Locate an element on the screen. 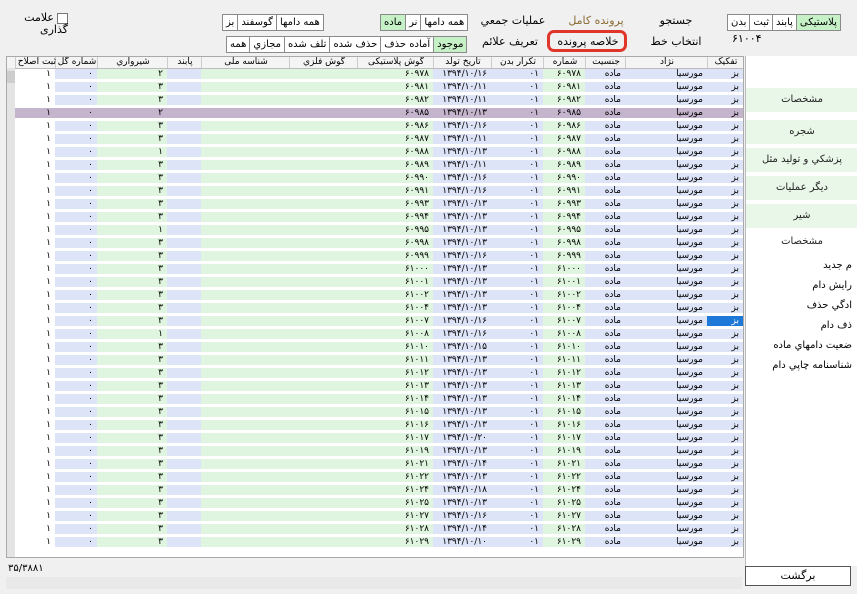 The height and width of the screenshot is (594, 857). table-row: بز مورسیا ماده ۶۰۹۹۸ ۰۱ ۱۳۹۴/۱۰/۱۳ ۶۰۹۹۸ ۳ ۰ ۱ is located at coordinates (375, 243).